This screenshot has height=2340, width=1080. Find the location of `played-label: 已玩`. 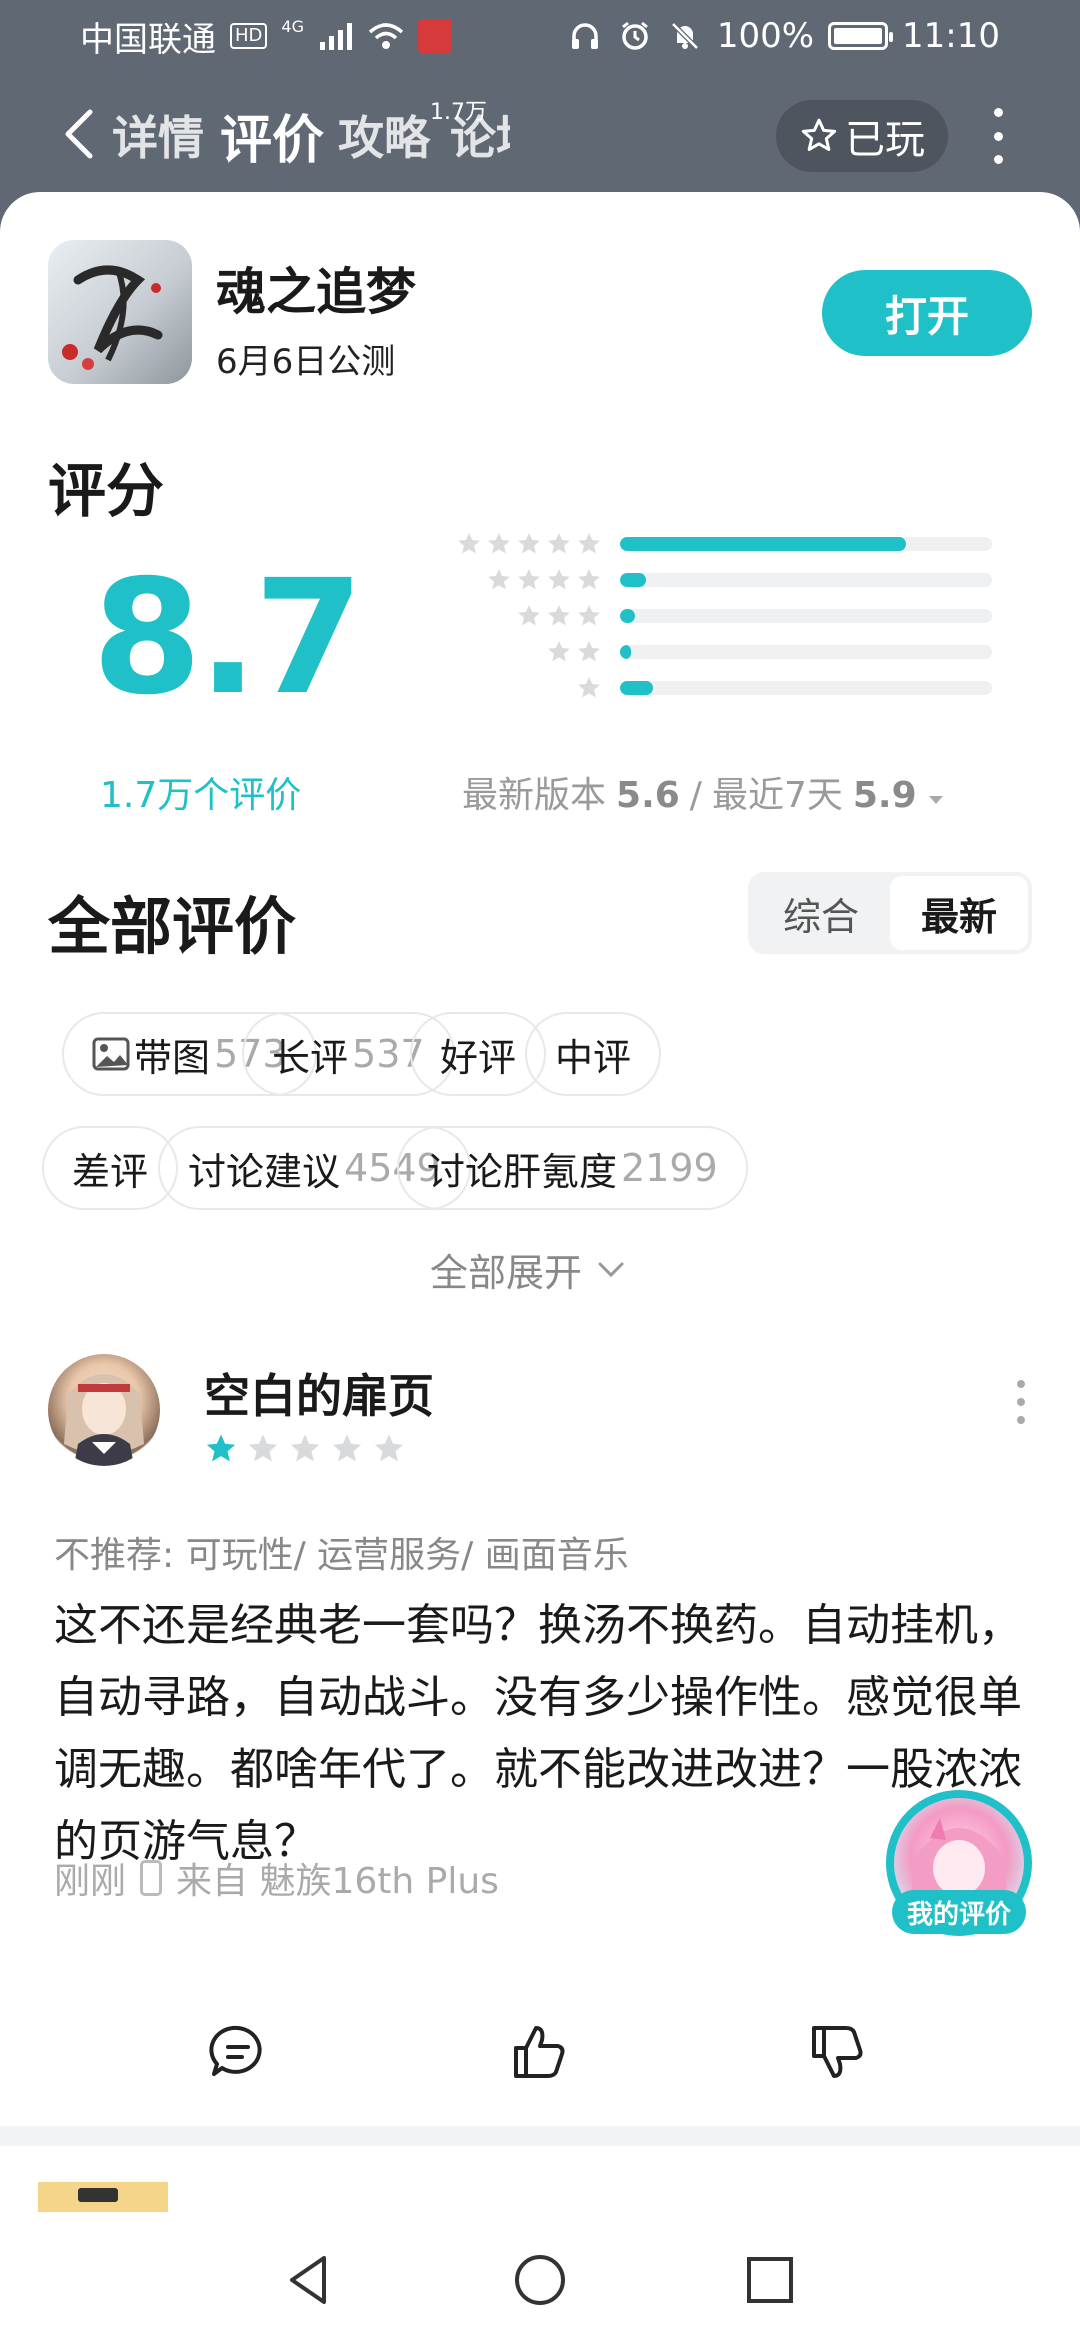

played-label: 已玩 is located at coordinates (885, 140).